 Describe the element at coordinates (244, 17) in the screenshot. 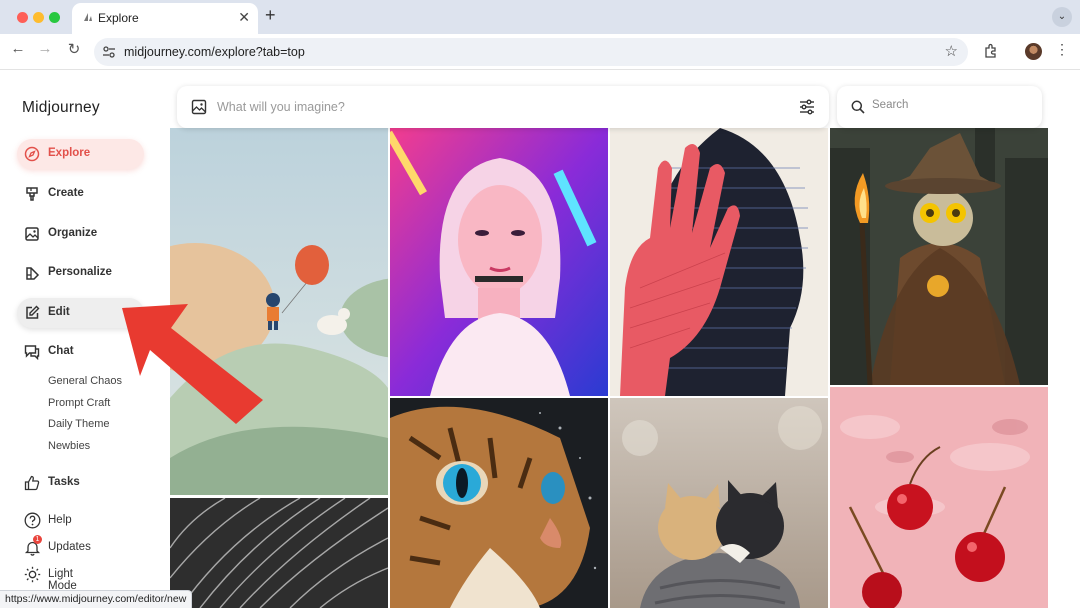

I see `close-tab-icon: ✕` at that location.